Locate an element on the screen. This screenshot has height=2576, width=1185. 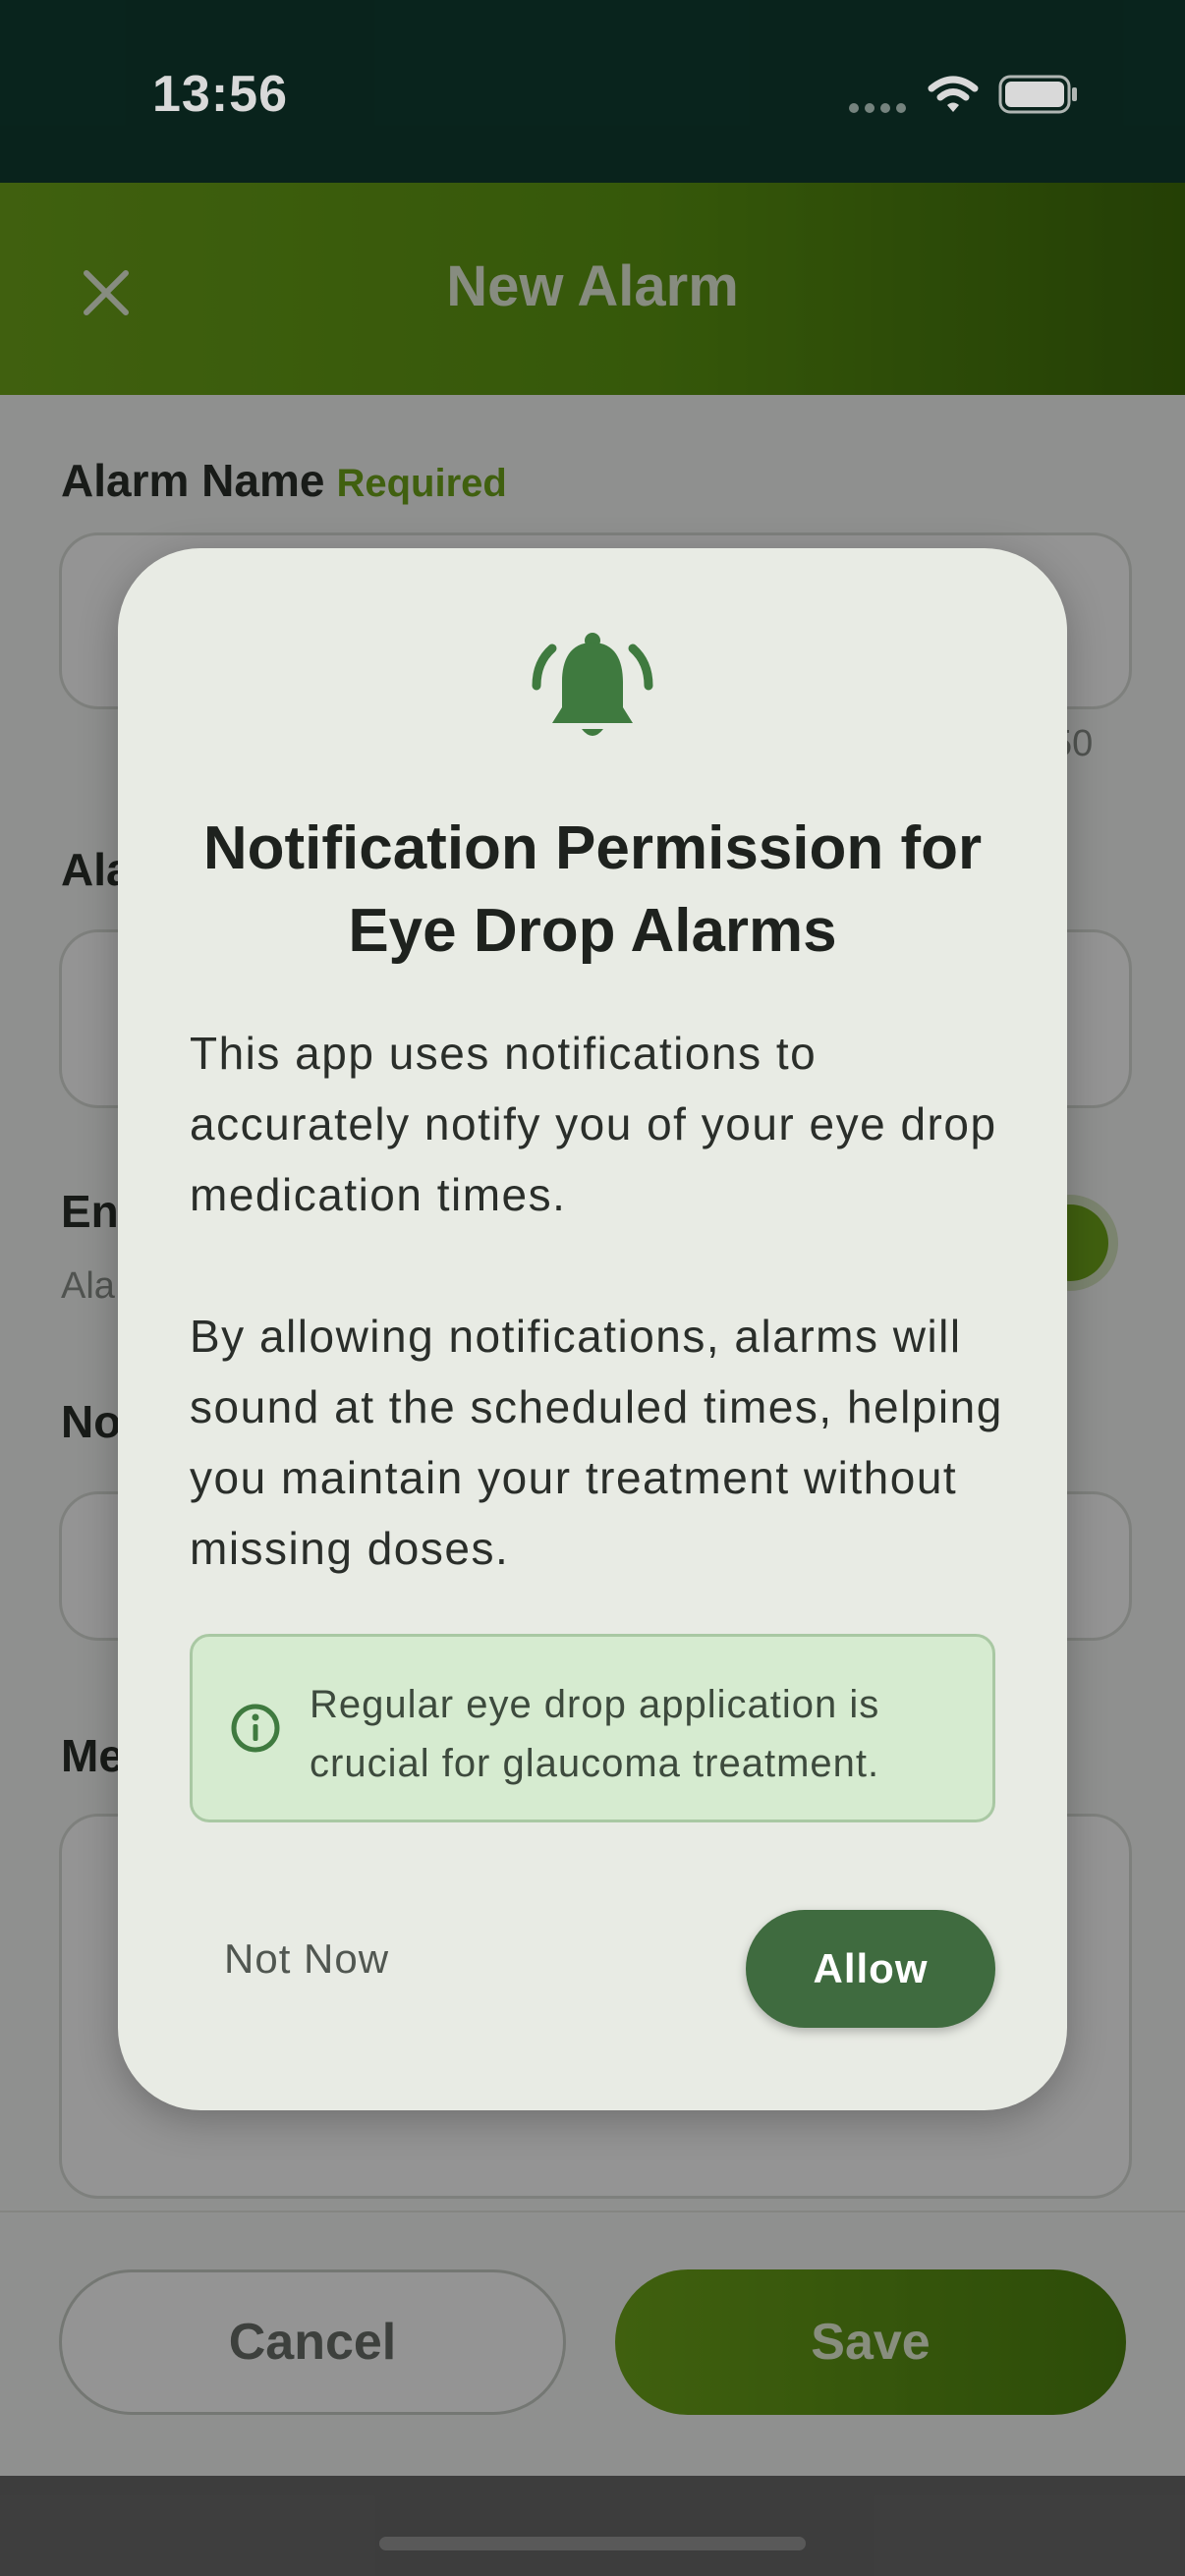
info-icon is located at coordinates (256, 1728).